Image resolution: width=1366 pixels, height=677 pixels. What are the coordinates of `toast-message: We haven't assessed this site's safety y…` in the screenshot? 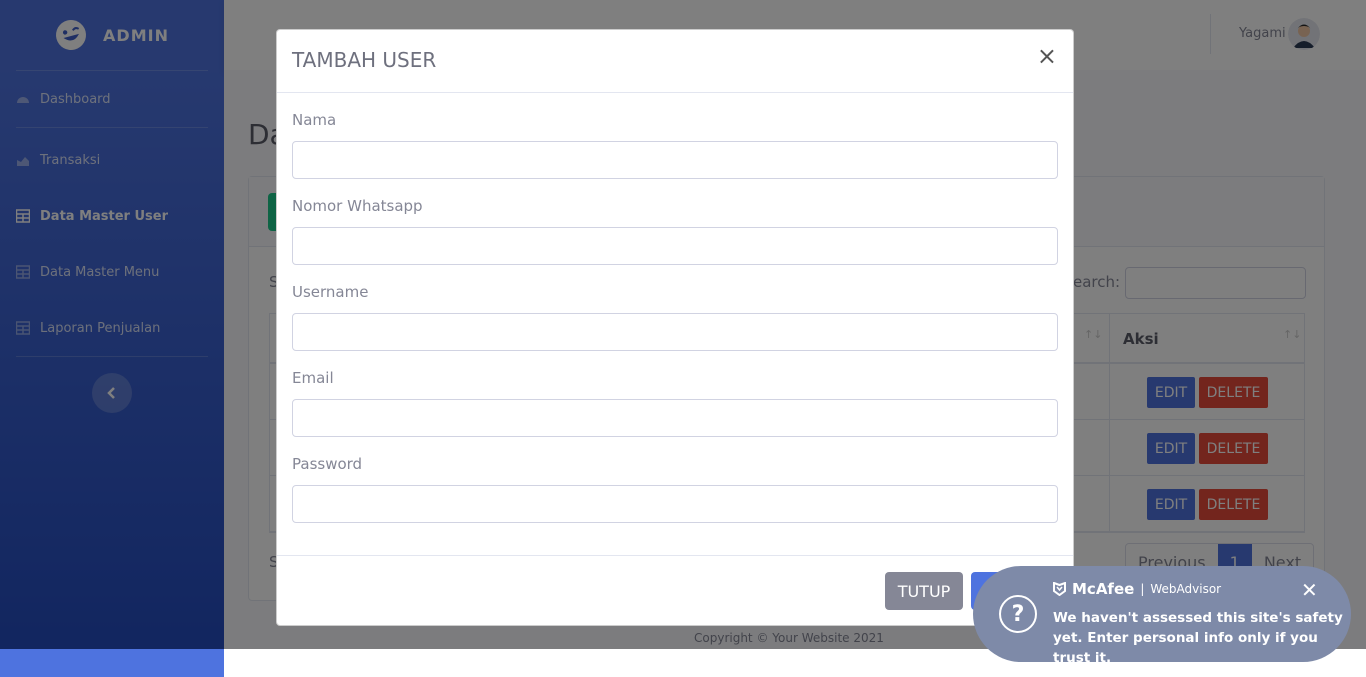 It's located at (1198, 638).